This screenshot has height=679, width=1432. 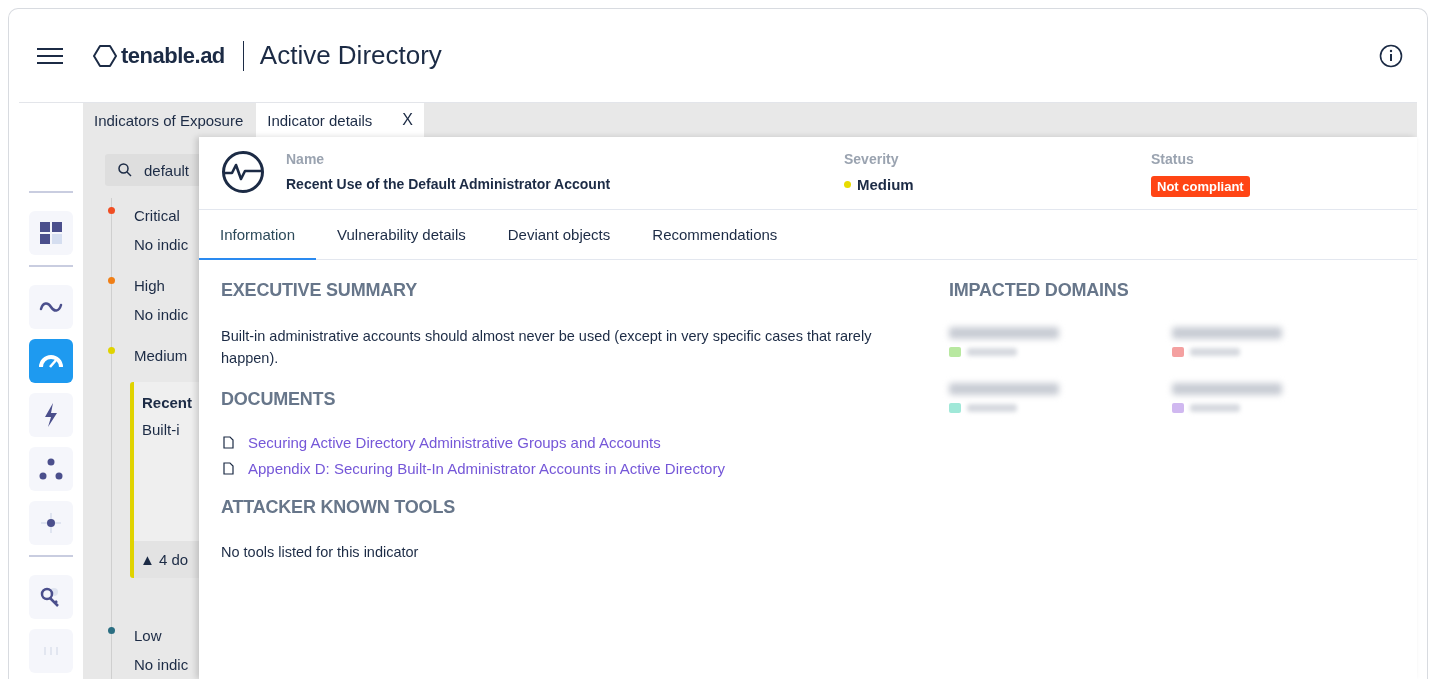 I want to click on section-heading: IMPACTED DOMAINS, so click(x=1039, y=290).